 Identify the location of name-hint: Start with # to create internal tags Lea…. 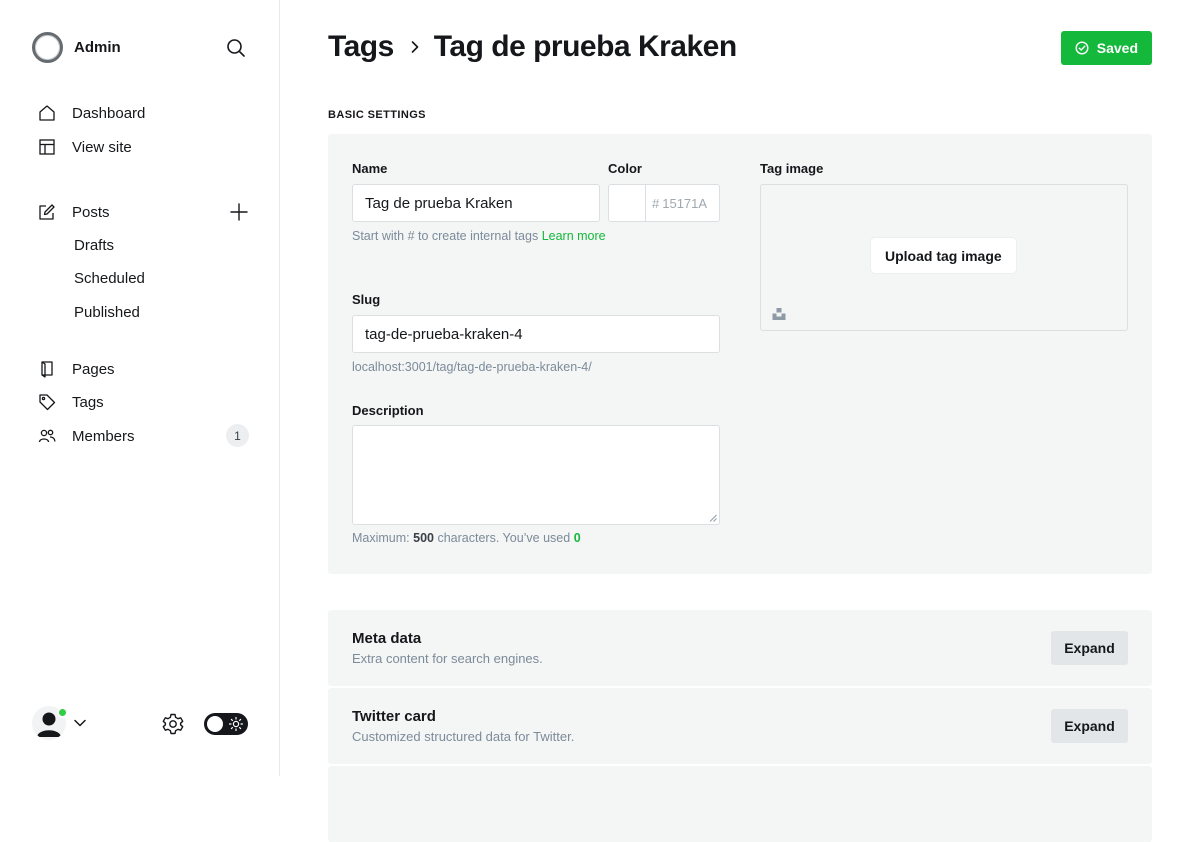
(482, 236).